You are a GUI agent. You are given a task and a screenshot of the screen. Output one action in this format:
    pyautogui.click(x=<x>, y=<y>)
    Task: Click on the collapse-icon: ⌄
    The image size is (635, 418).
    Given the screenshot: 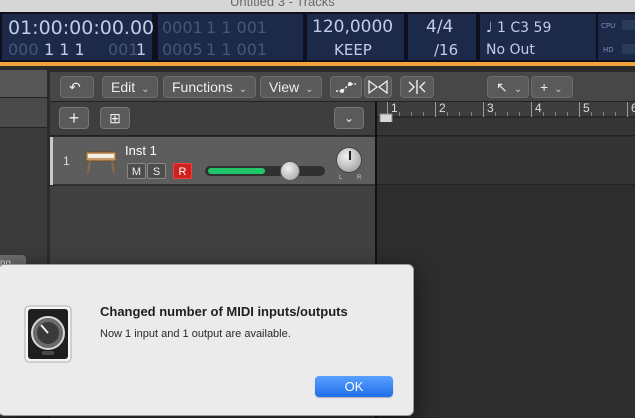 What is the action you would take?
    pyautogui.click(x=349, y=118)
    